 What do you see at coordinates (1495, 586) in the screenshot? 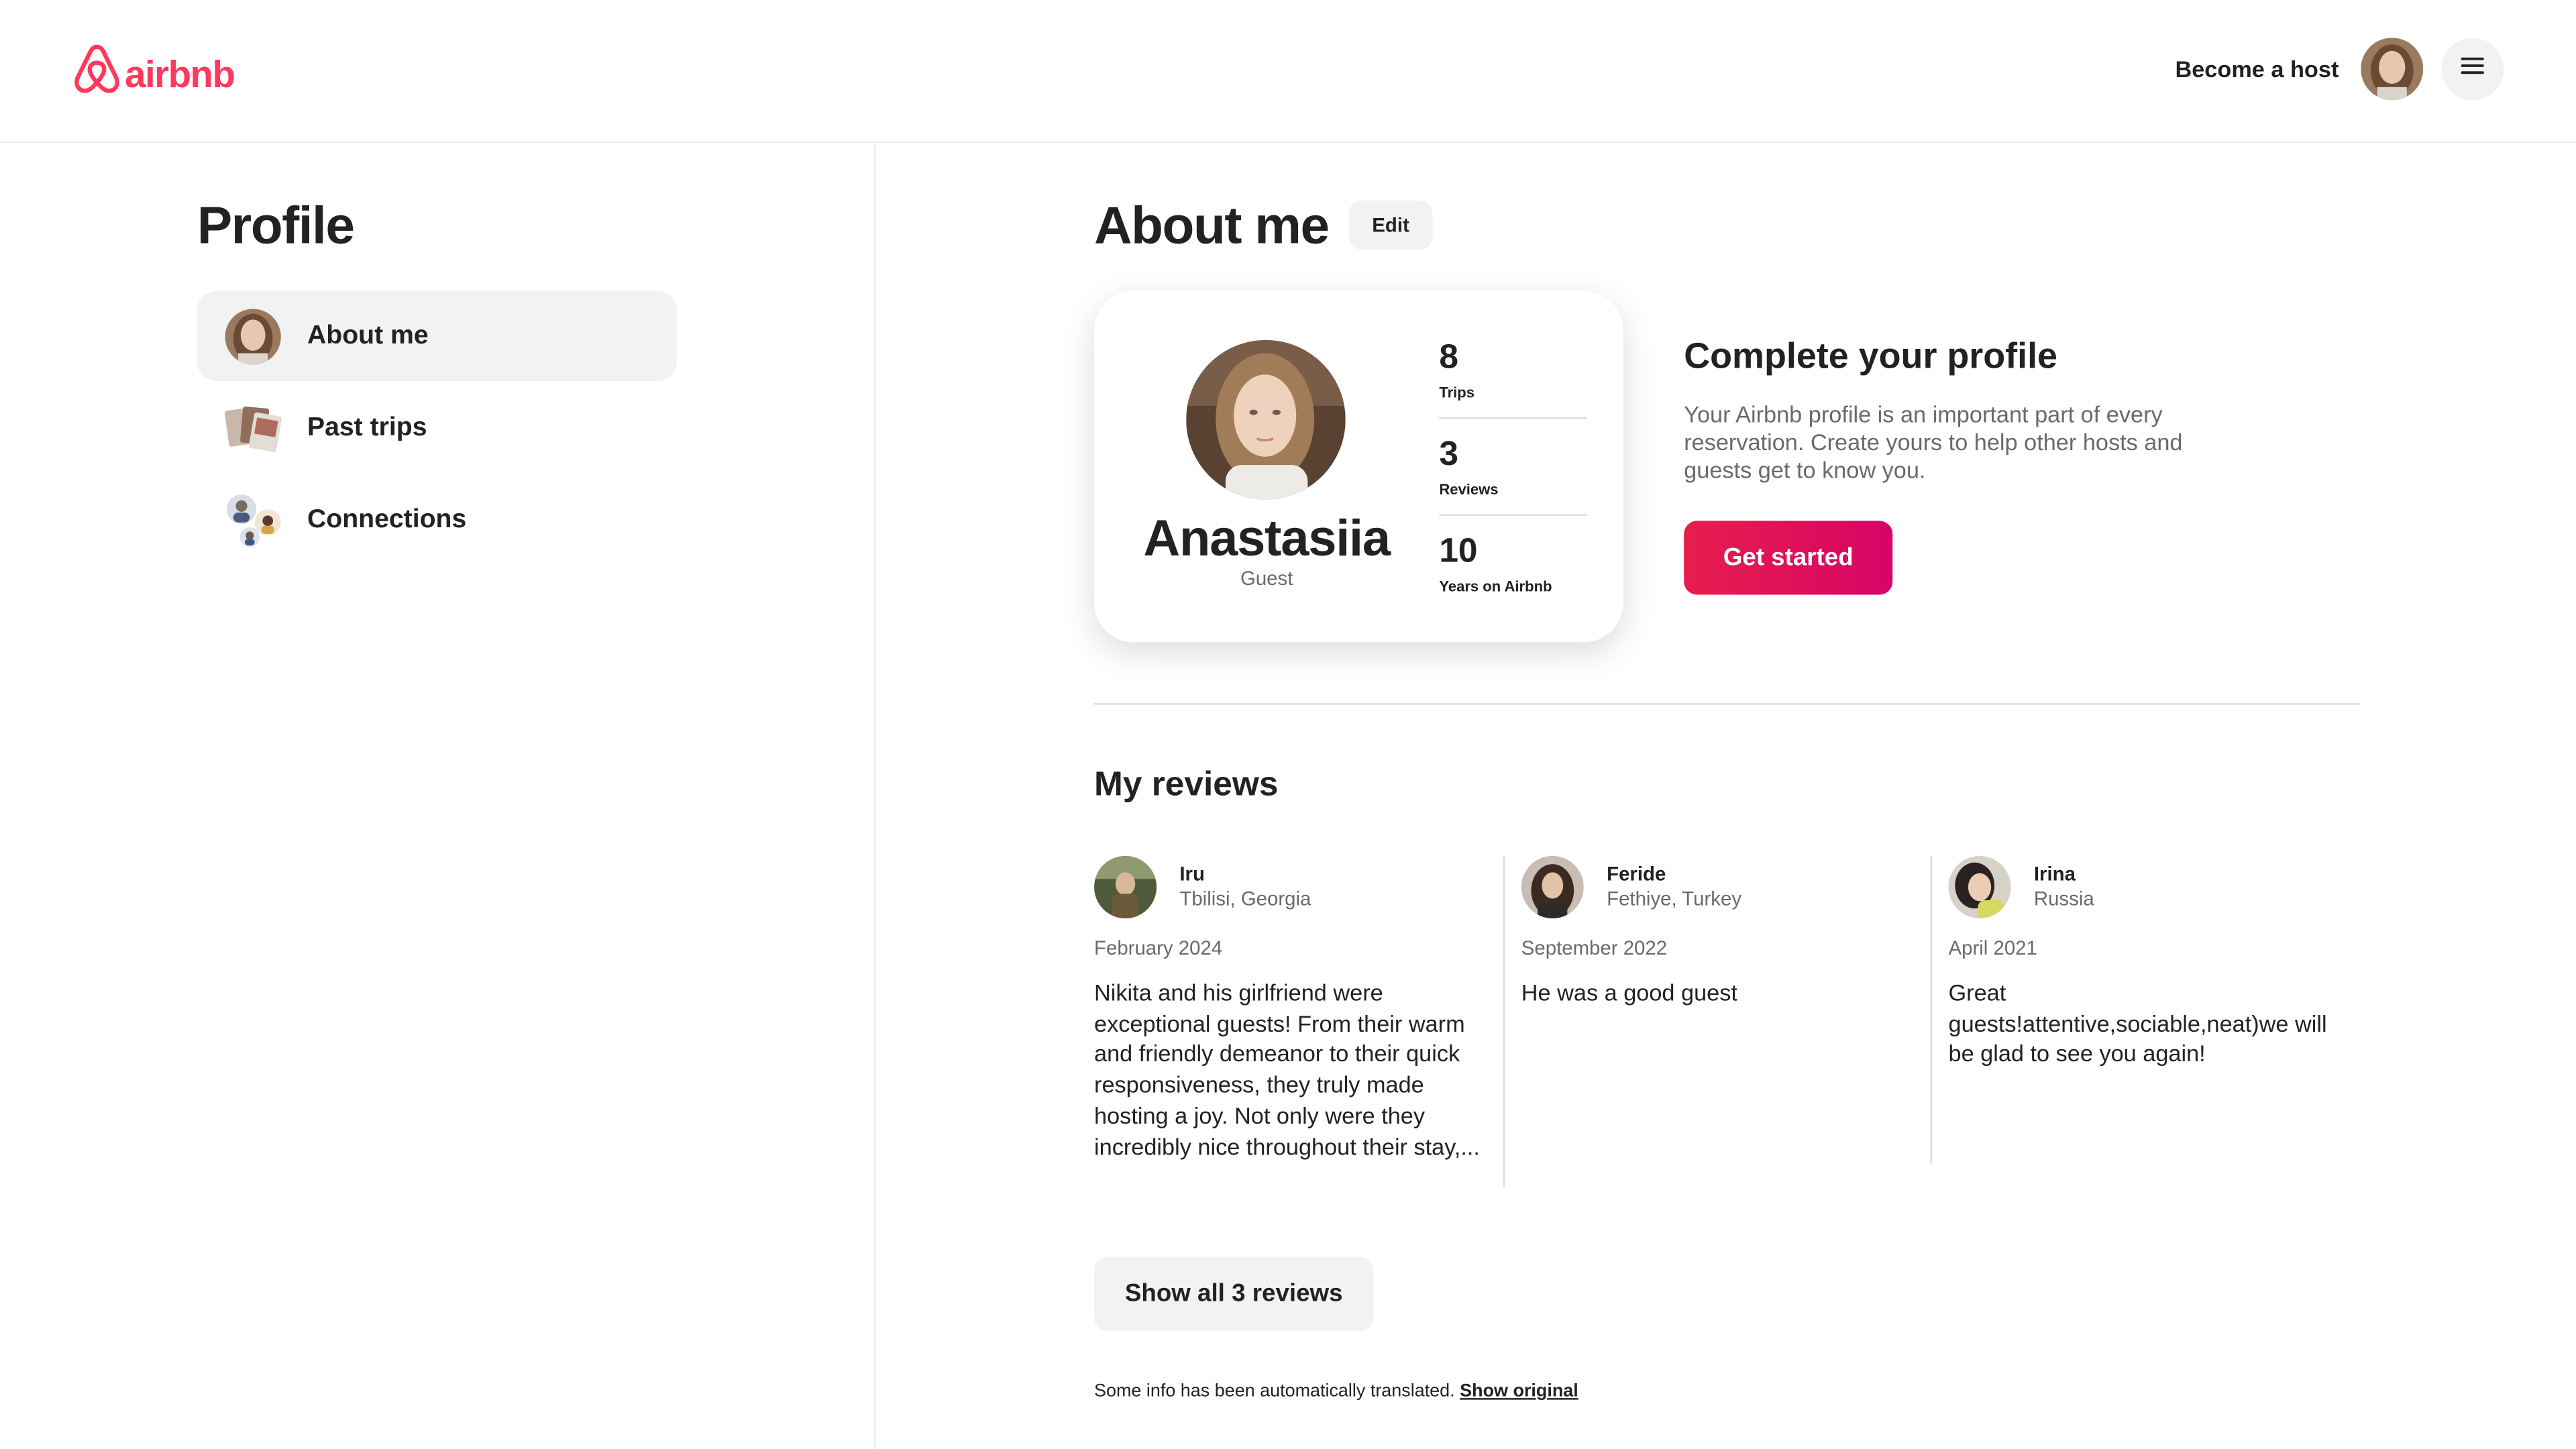
I see `stat-label: Years on Airbnb` at bounding box center [1495, 586].